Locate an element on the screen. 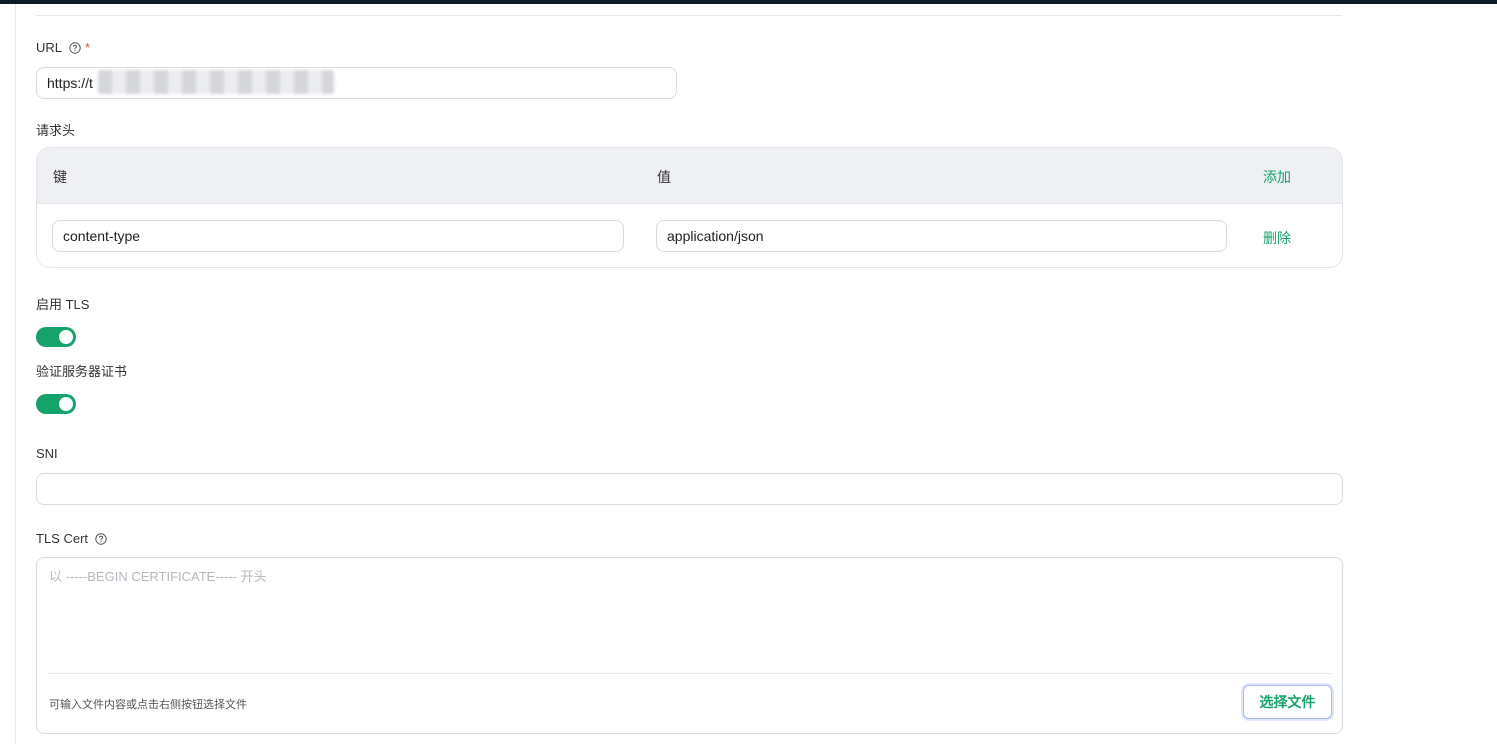 The width and height of the screenshot is (1497, 744). tls-label: 启用 TLS is located at coordinates (63, 304).